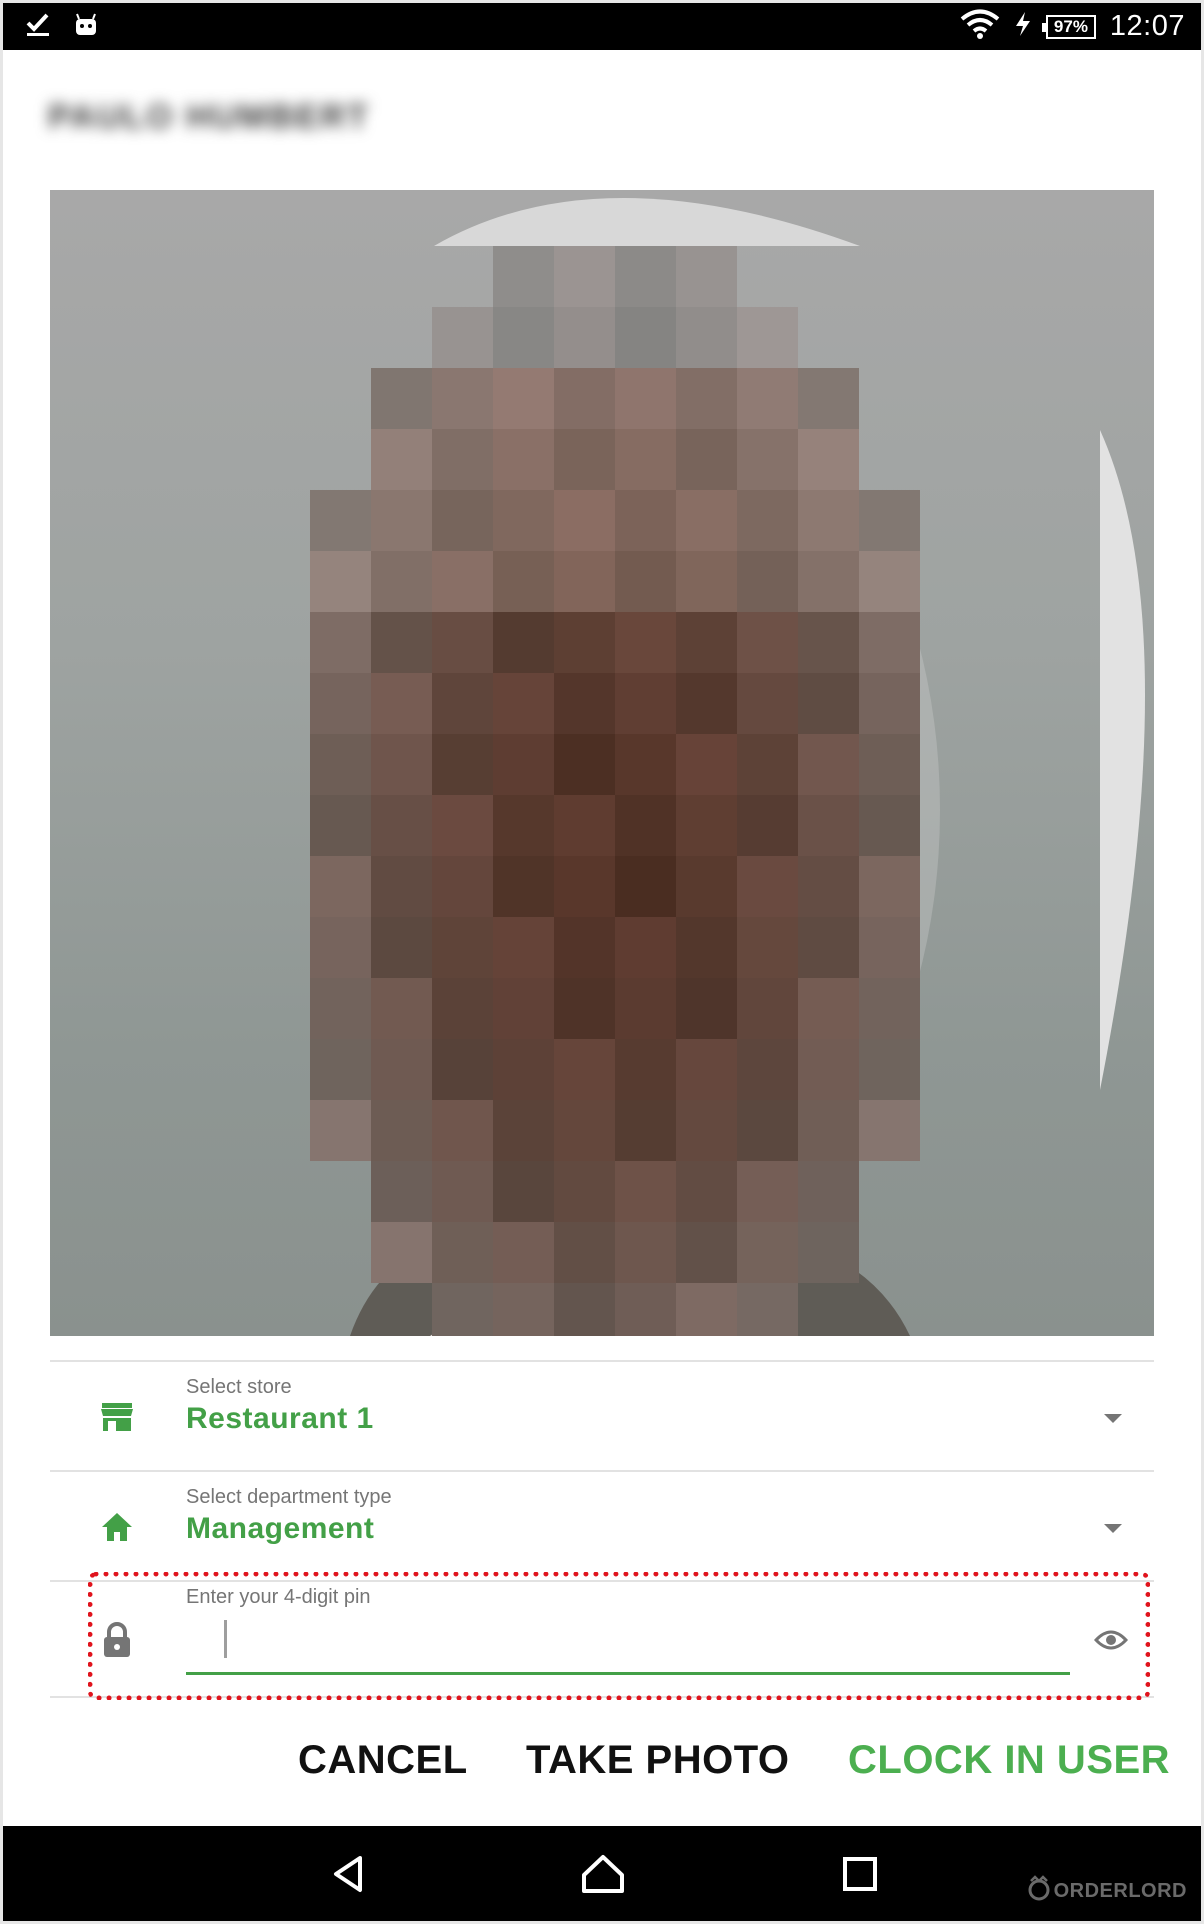 The height and width of the screenshot is (1924, 1204). Describe the element at coordinates (280, 1529) in the screenshot. I see `department-value: Management` at that location.